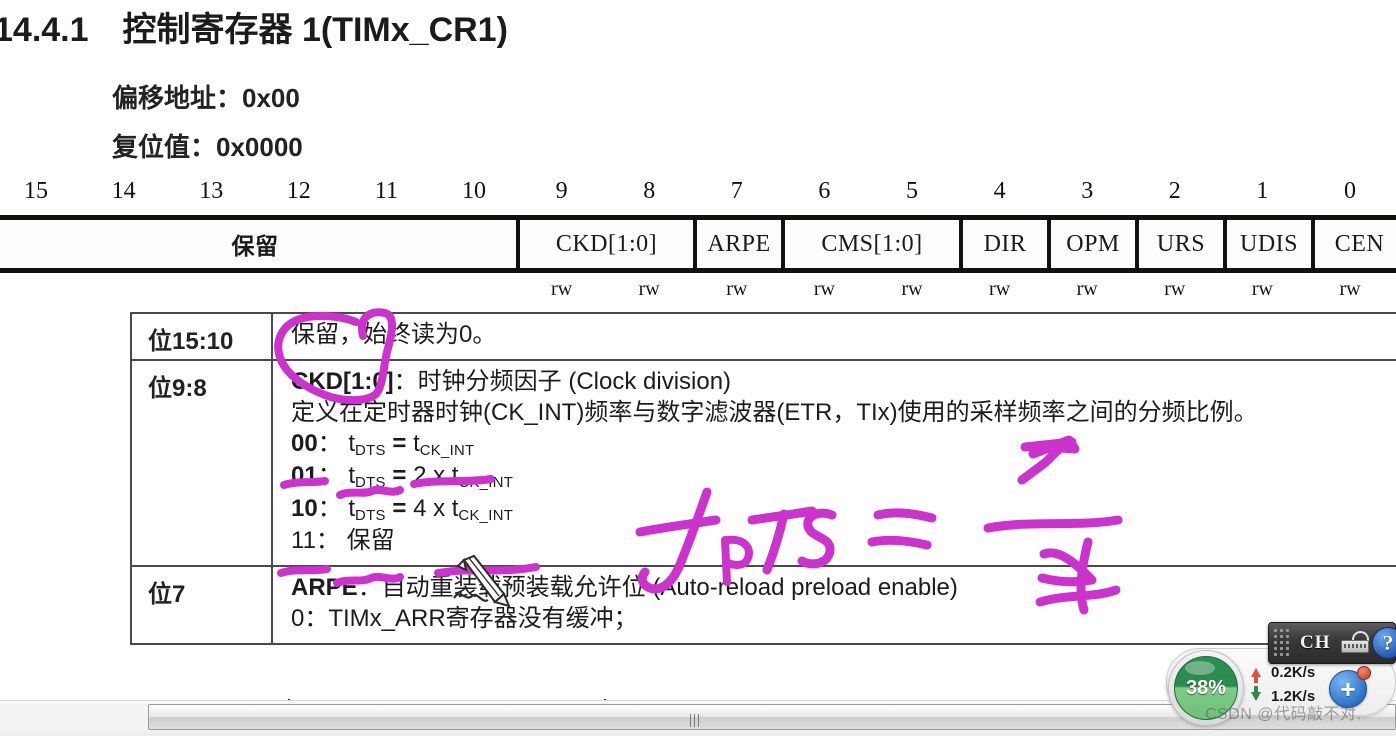 The width and height of the screenshot is (1396, 736). Describe the element at coordinates (1256, 675) in the screenshot. I see `arrow-up-icon` at that location.